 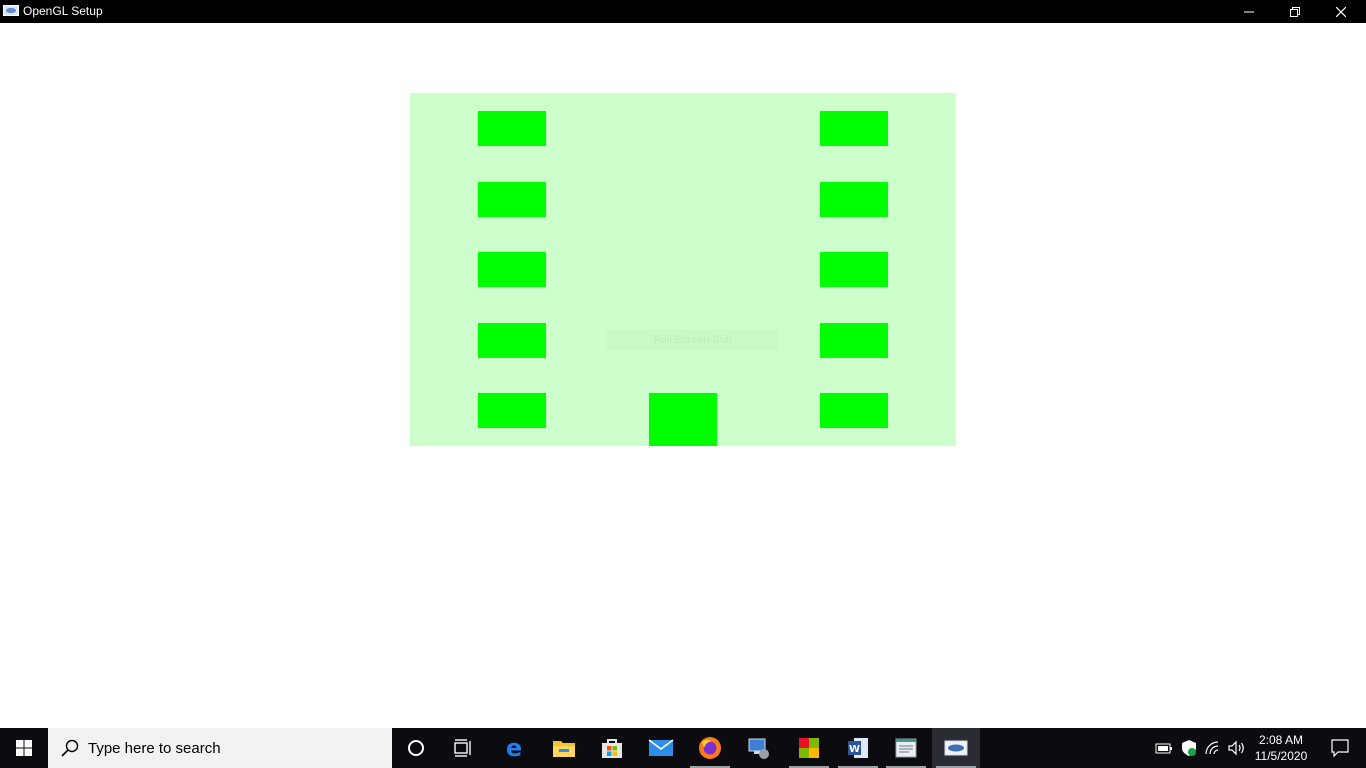 What do you see at coordinates (1281, 756) in the screenshot?
I see `clock-date: 11/5/2020` at bounding box center [1281, 756].